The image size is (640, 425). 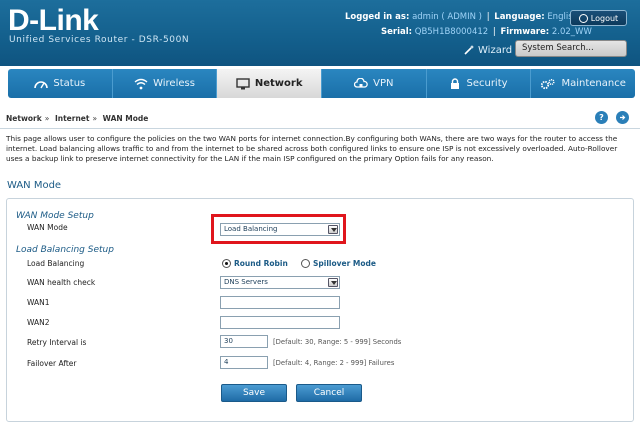 What do you see at coordinates (125, 118) in the screenshot?
I see `breadcrumb-wan-mode: WAN Mode` at bounding box center [125, 118].